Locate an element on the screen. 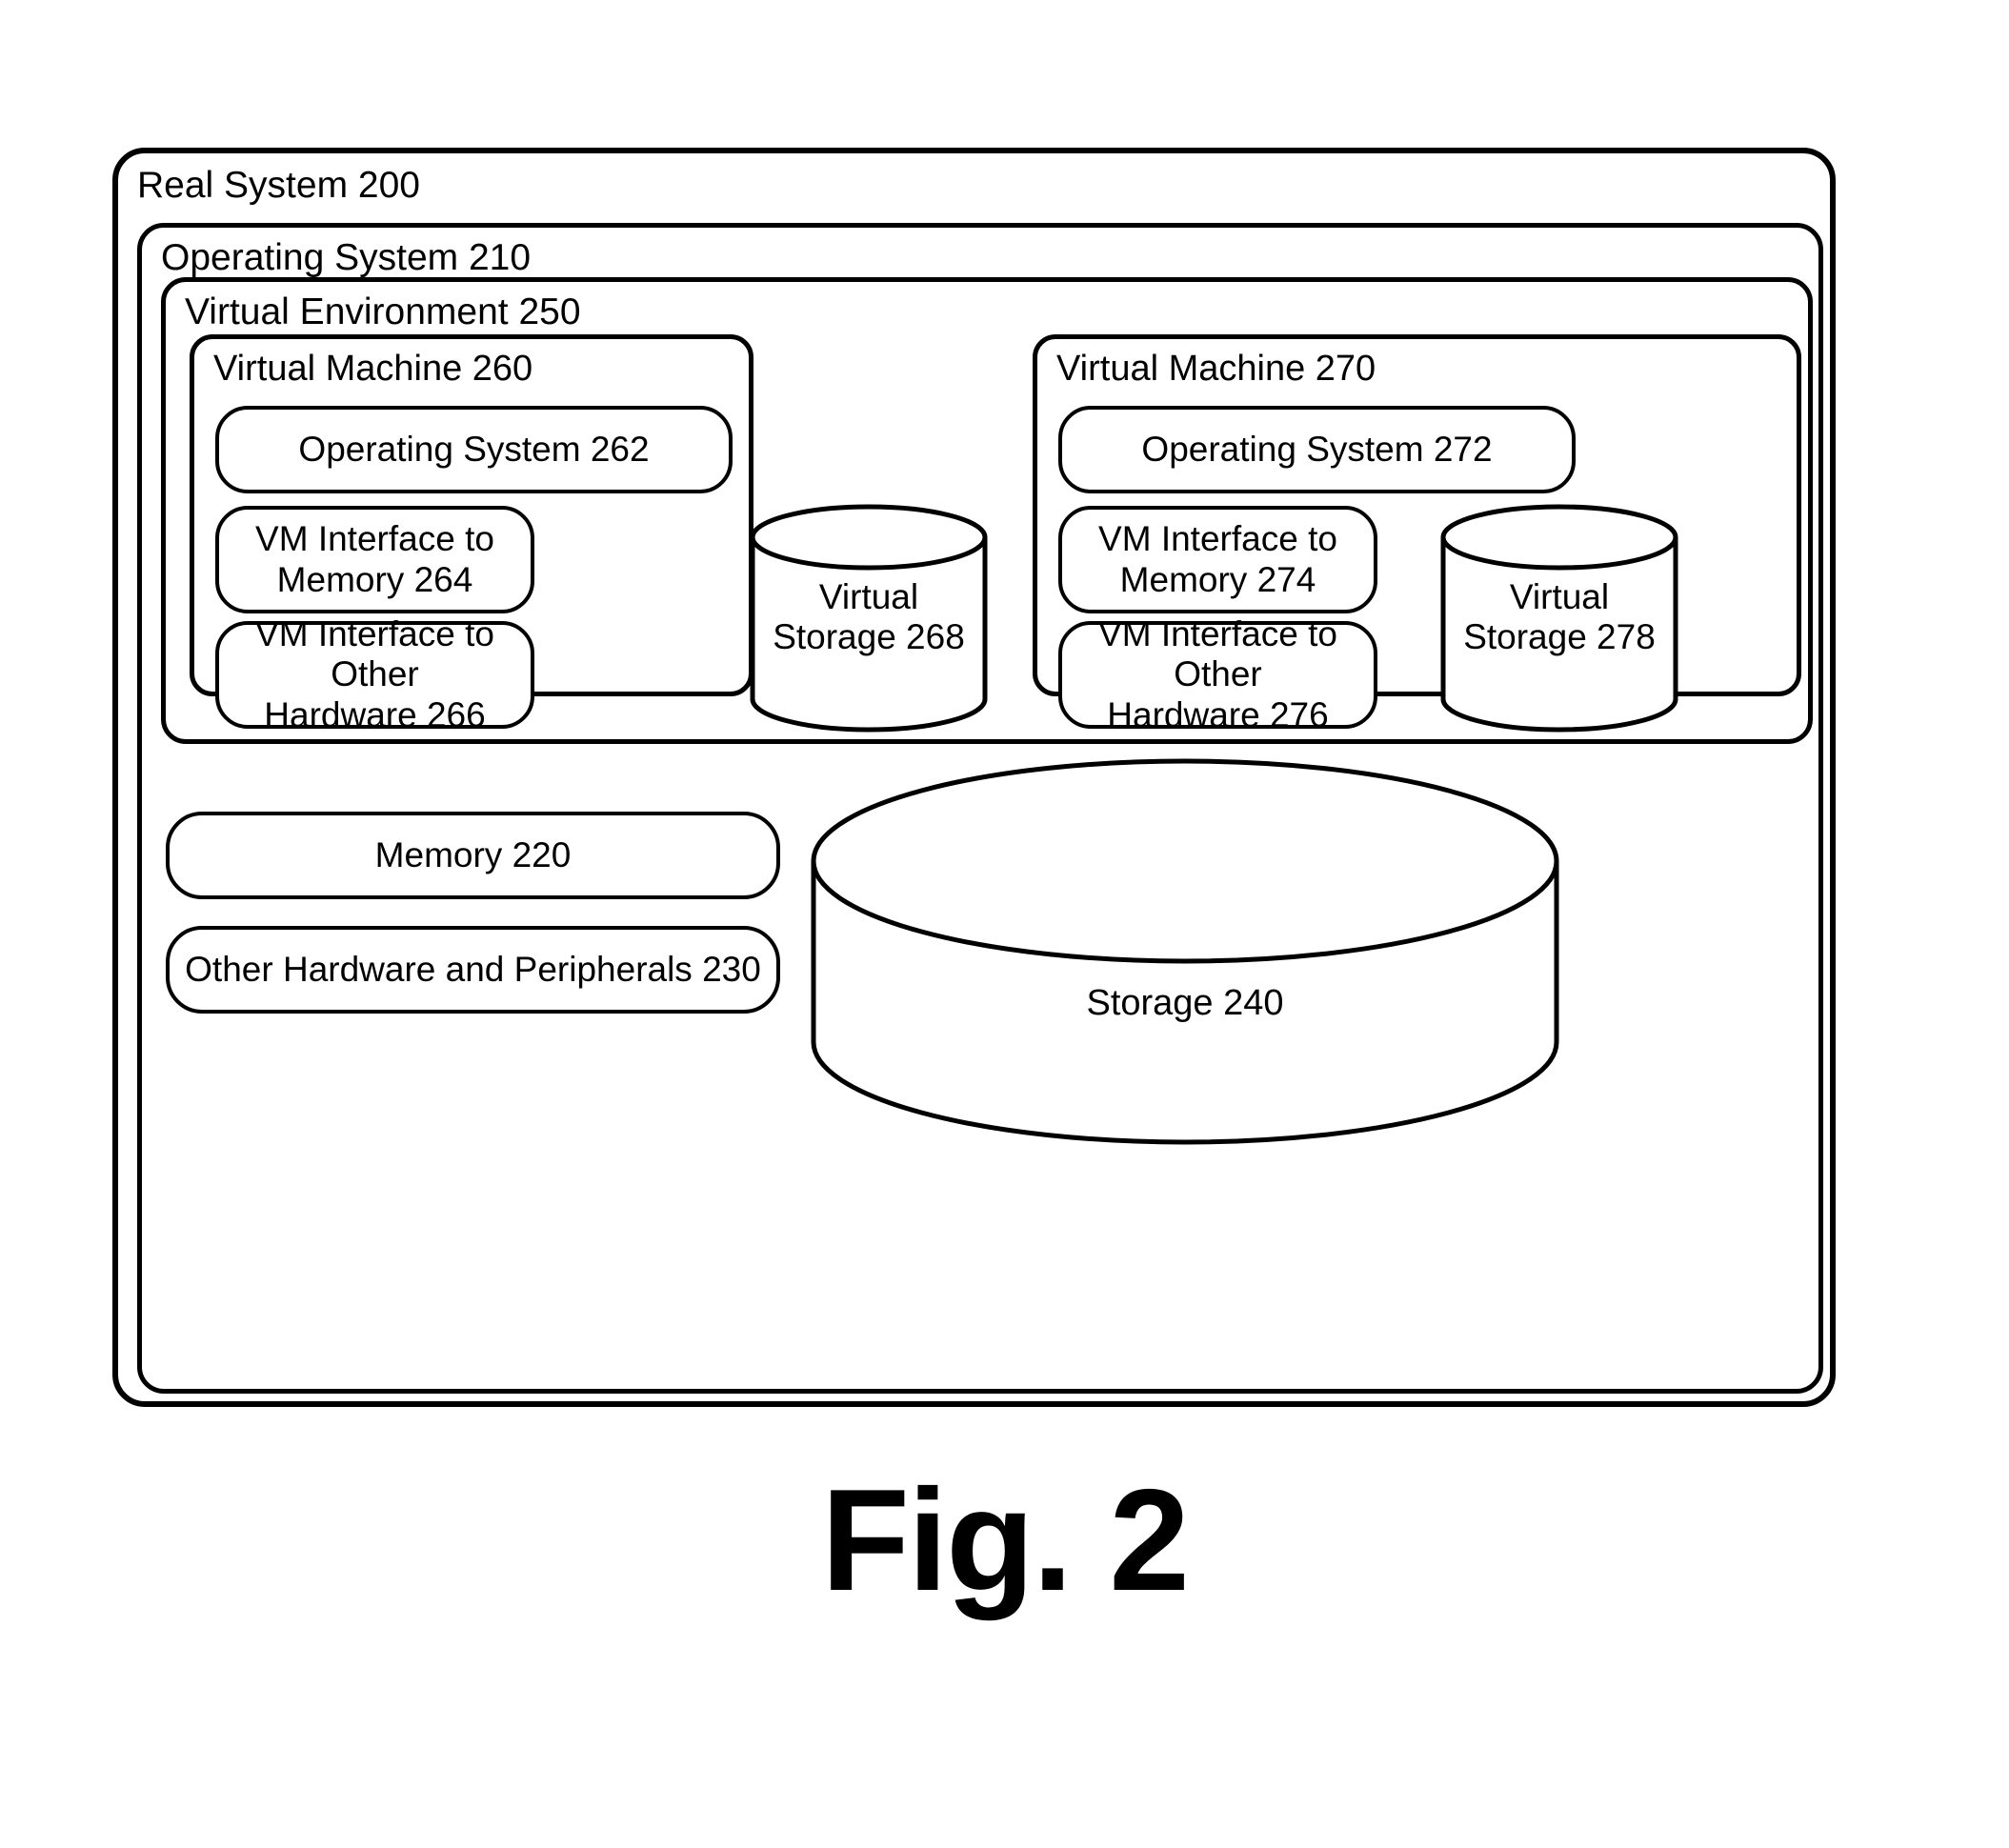  virtual-machine-270-label: Virtual Machine 270 is located at coordinates (1216, 369).